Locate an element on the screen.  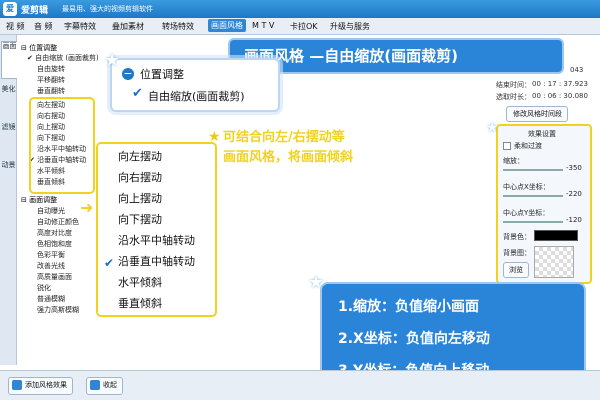
center-y-value: -120 is located at coordinates (574, 220).